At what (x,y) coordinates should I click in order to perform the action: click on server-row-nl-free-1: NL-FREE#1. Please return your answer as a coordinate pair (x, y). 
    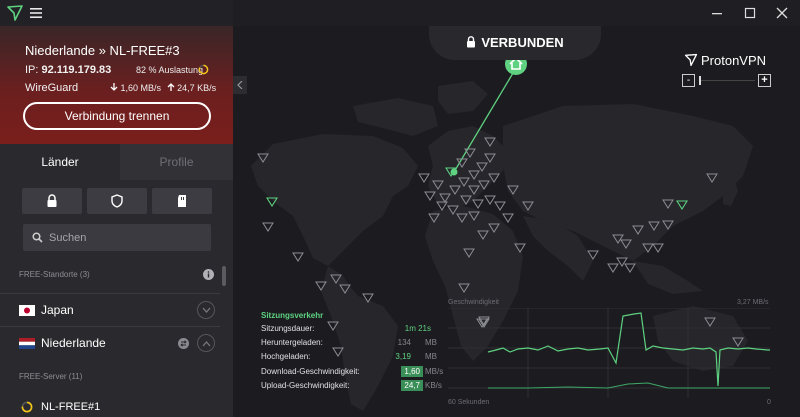
    Looking at the image, I should click on (110, 407).